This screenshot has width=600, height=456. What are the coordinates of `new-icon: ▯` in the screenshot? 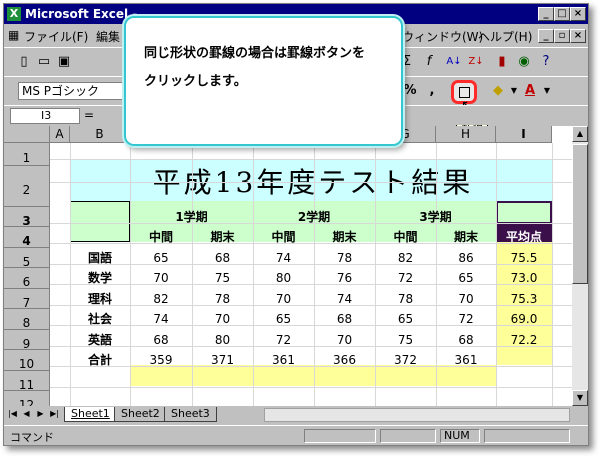 It's located at (24, 62).